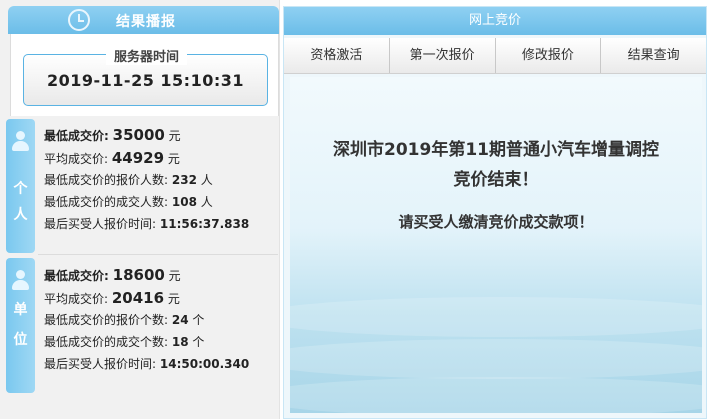  Describe the element at coordinates (496, 180) in the screenshot. I see `bidding-end-line2: 竞价结束！` at that location.